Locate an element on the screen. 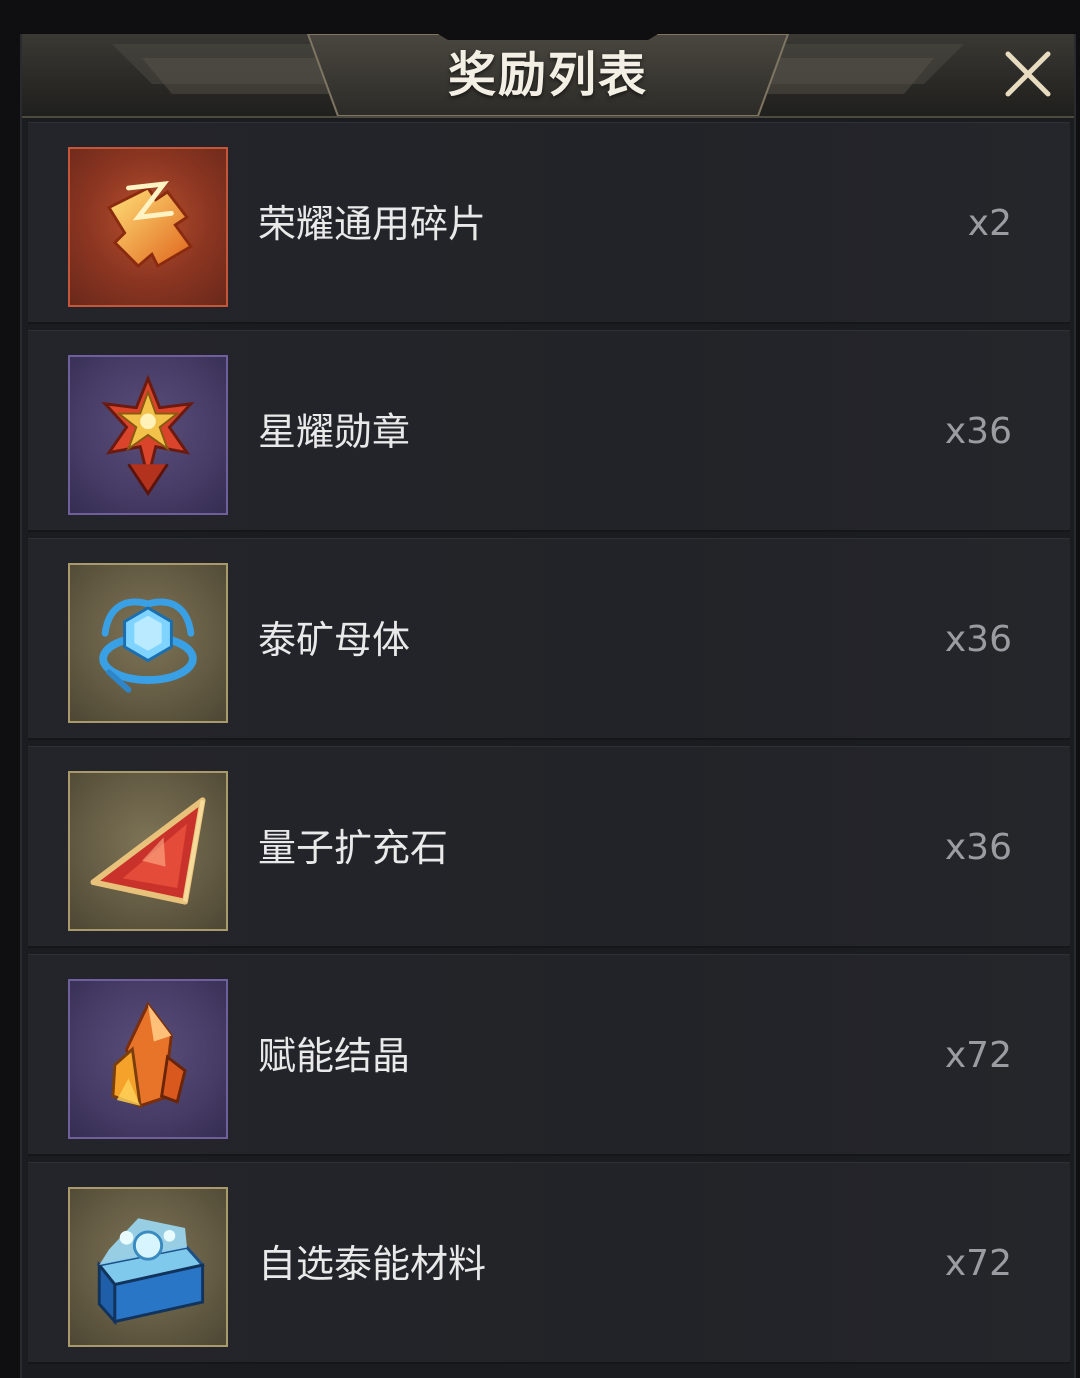 This screenshot has width=1080, height=1378. reward-row: 泰矿母体 x36 is located at coordinates (549, 639).